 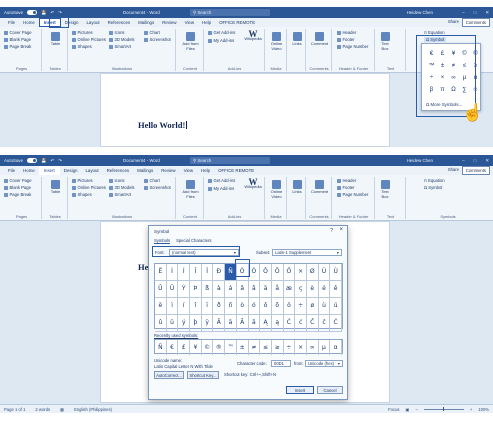 I want to click on close-icon: ✕, so click(x=487, y=13).